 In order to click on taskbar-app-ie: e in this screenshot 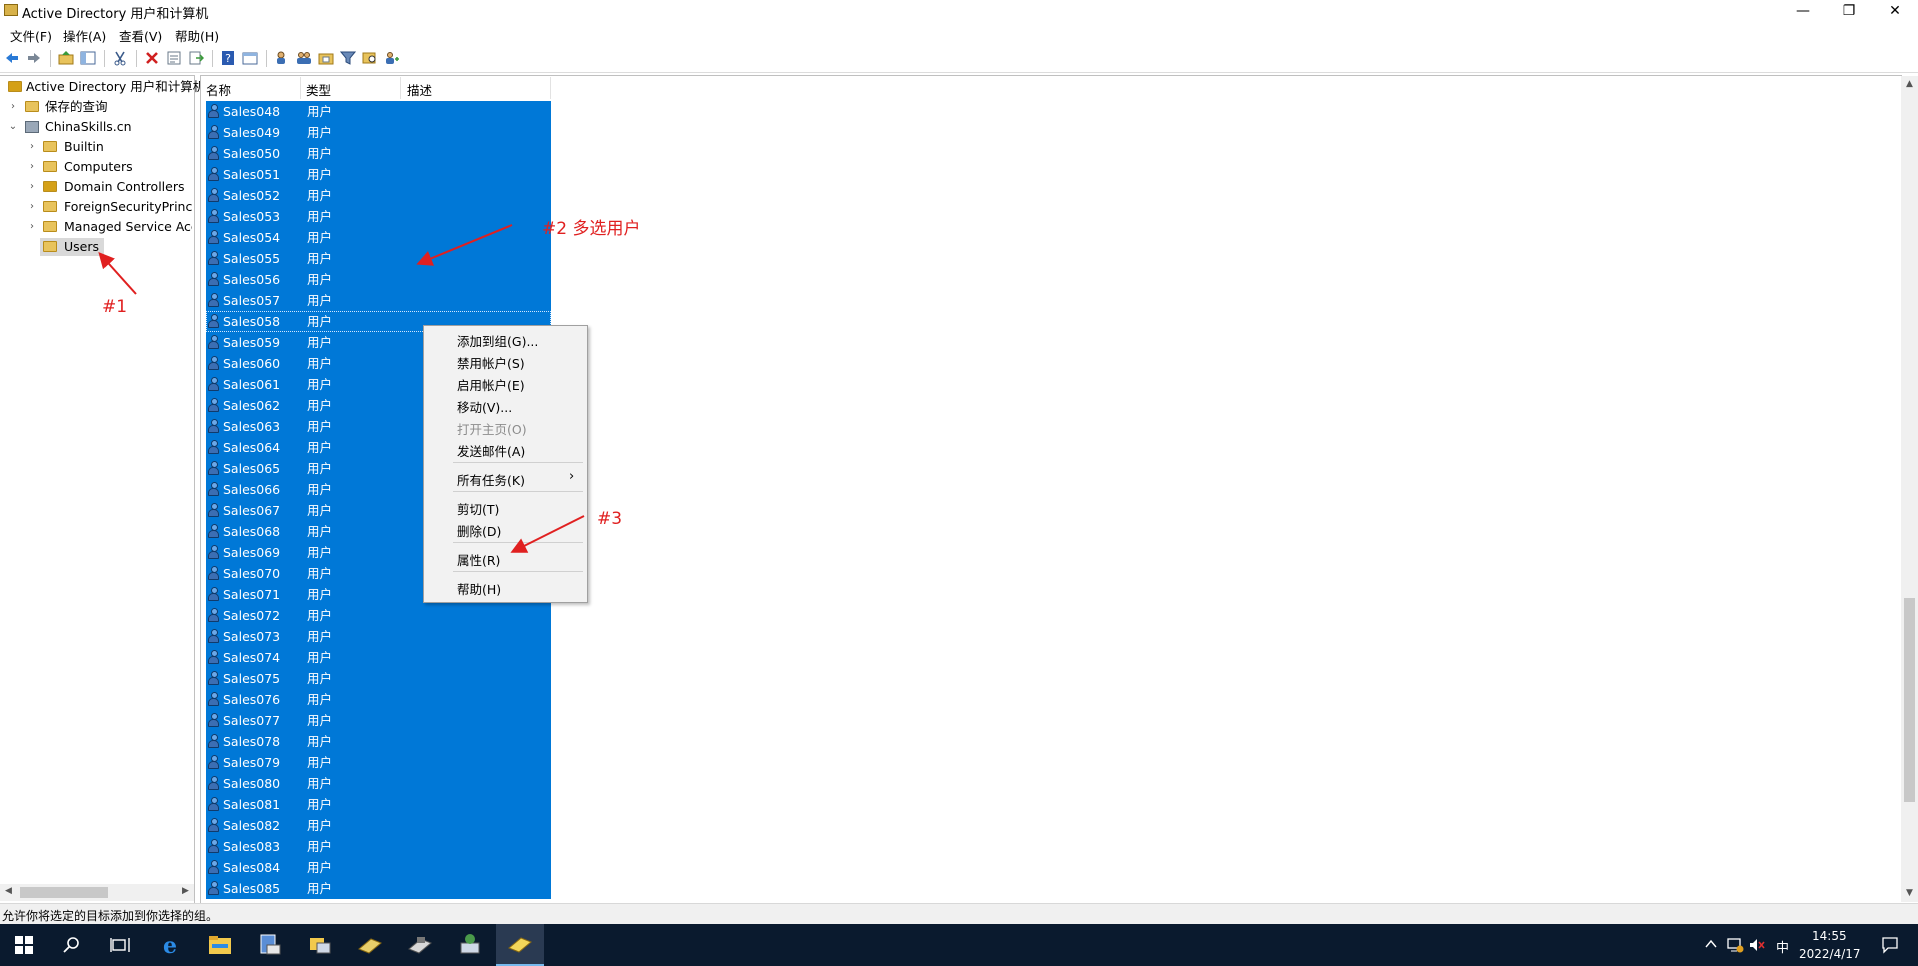, I will do `click(170, 945)`.